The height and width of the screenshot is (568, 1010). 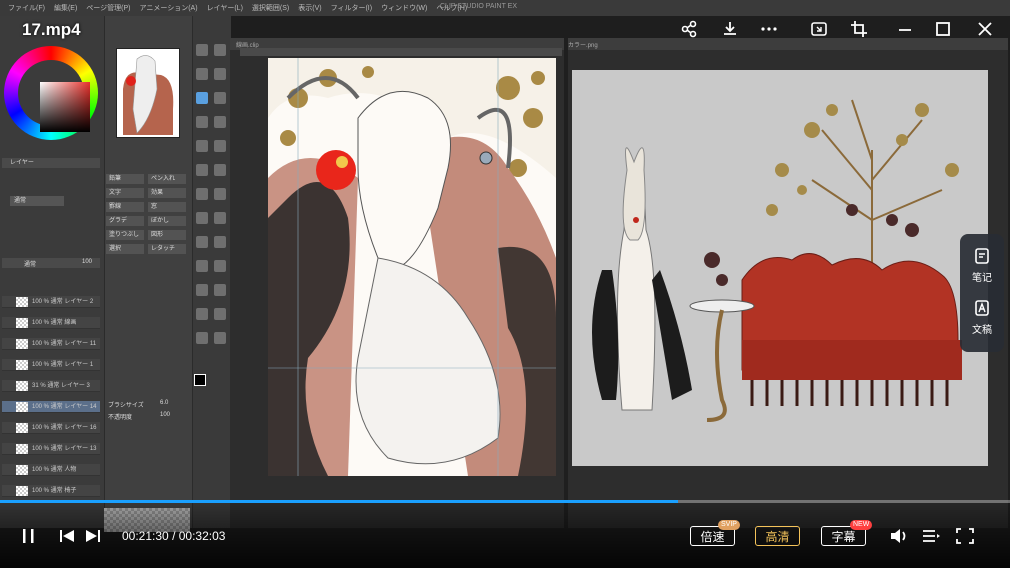 What do you see at coordinates (404, 8) in the screenshot?
I see `menu-window: ウィンドウ(W)` at bounding box center [404, 8].